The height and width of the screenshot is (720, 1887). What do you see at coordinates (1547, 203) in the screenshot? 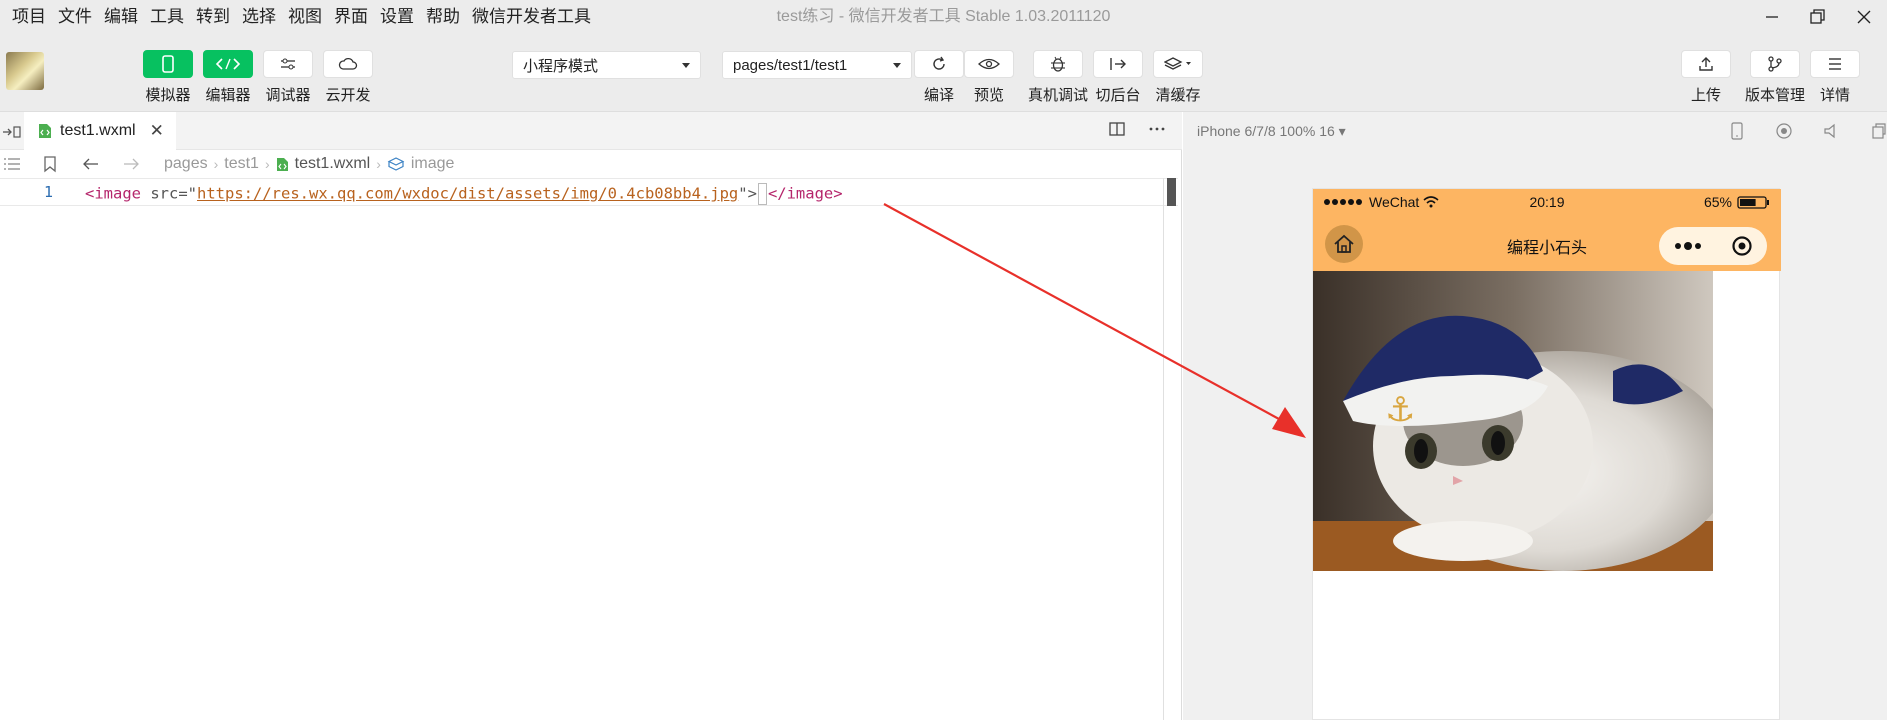
I see `phone-status-bar: WeChat 20:19 65%` at bounding box center [1547, 203].